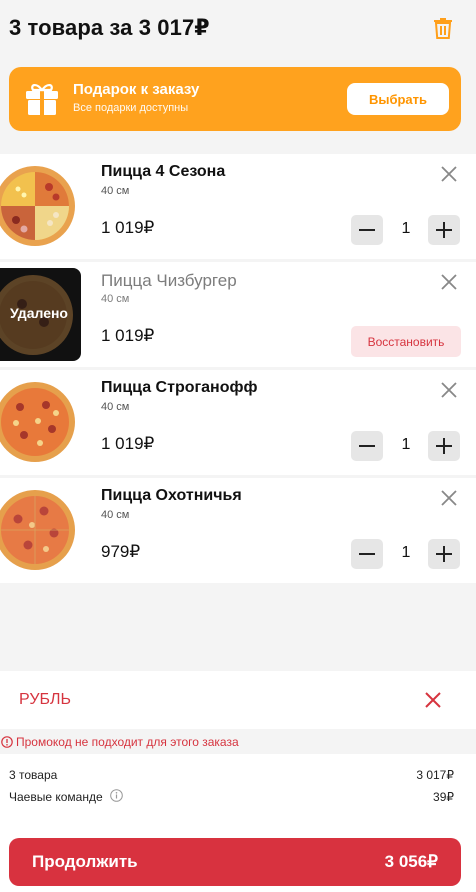 The height and width of the screenshot is (892, 476). Describe the element at coordinates (433, 700) in the screenshot. I see `clear-promo-icon` at that location.